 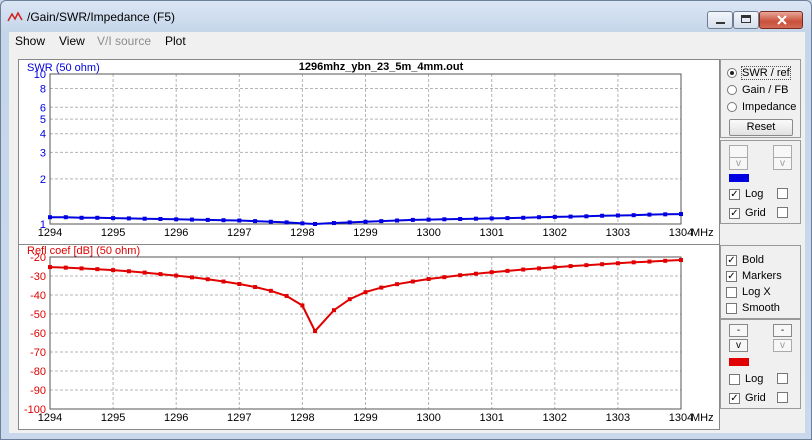 What do you see at coordinates (38, 372) in the screenshot?
I see `y-tick-label: -80` at bounding box center [38, 372].